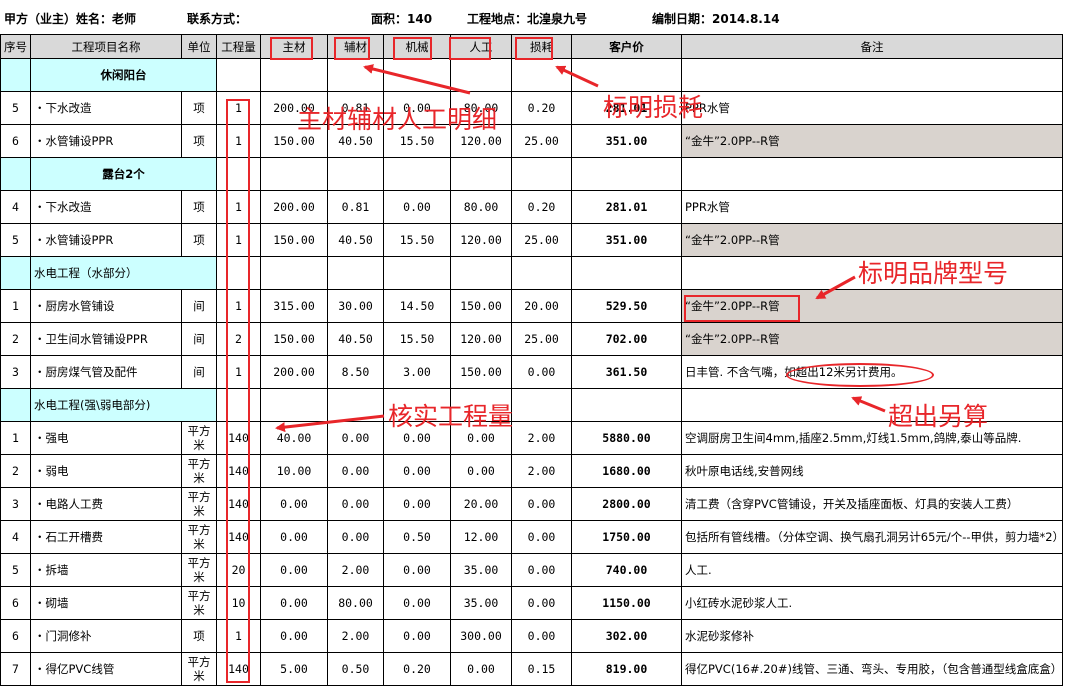  I want to click on item-machine: 0.50, so click(417, 537).